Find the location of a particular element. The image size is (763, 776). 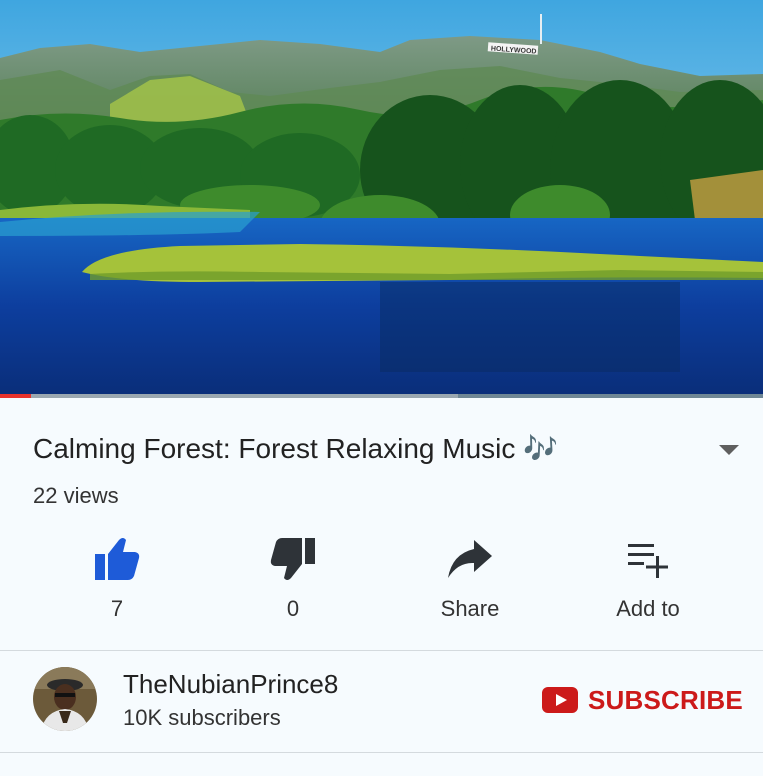

share-button: Share is located at coordinates (470, 578).